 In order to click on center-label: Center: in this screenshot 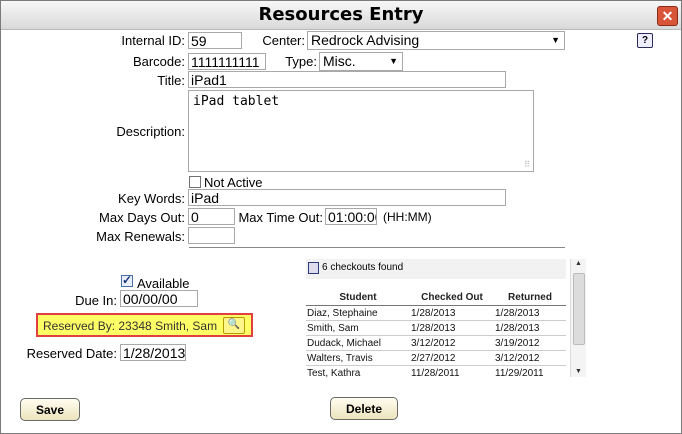, I will do `click(283, 40)`.